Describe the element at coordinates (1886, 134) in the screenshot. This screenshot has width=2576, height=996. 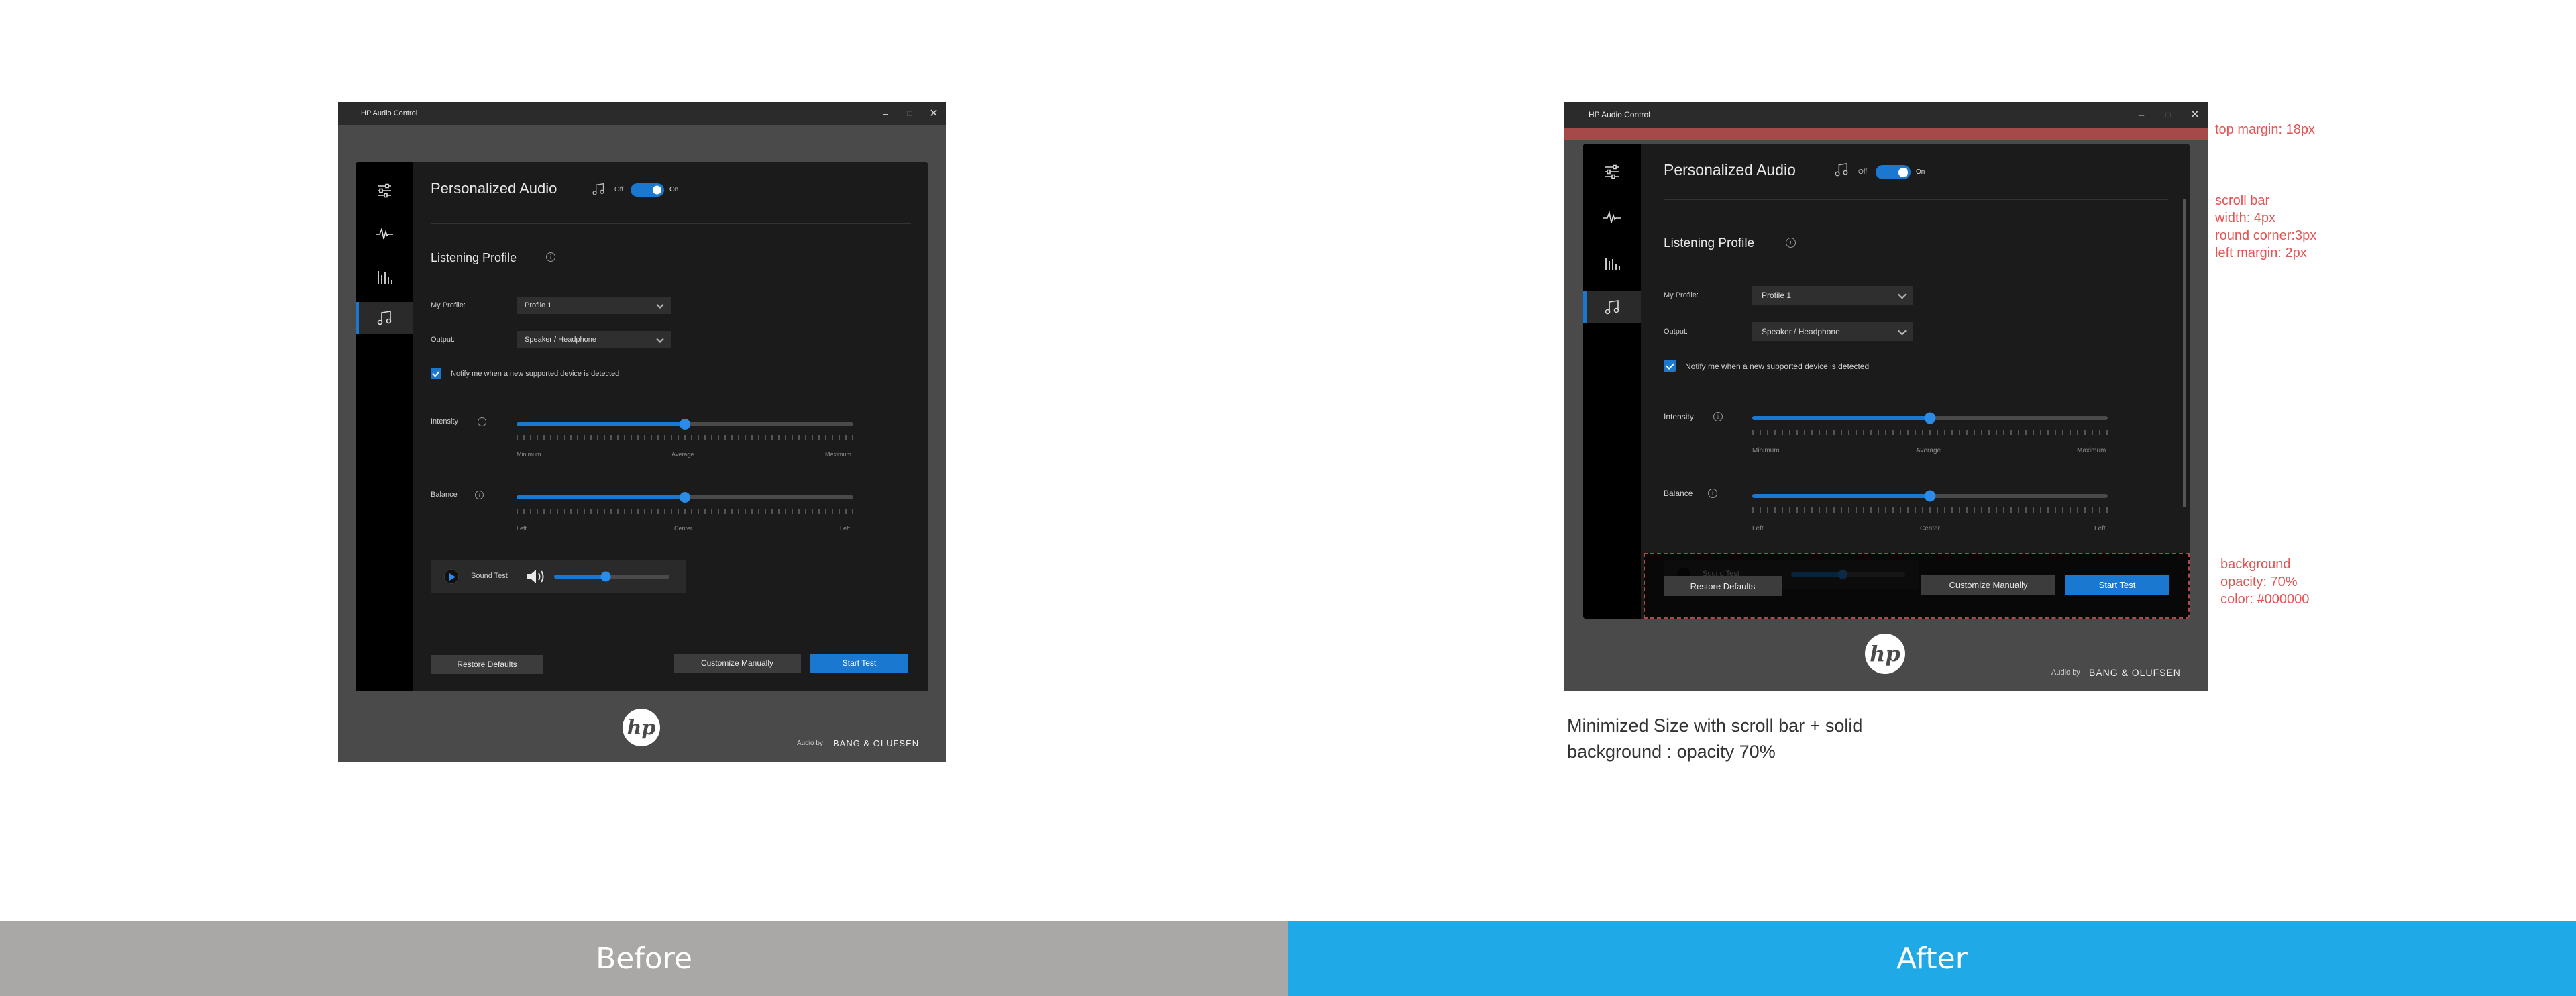
I see `top-margin-indicator` at that location.